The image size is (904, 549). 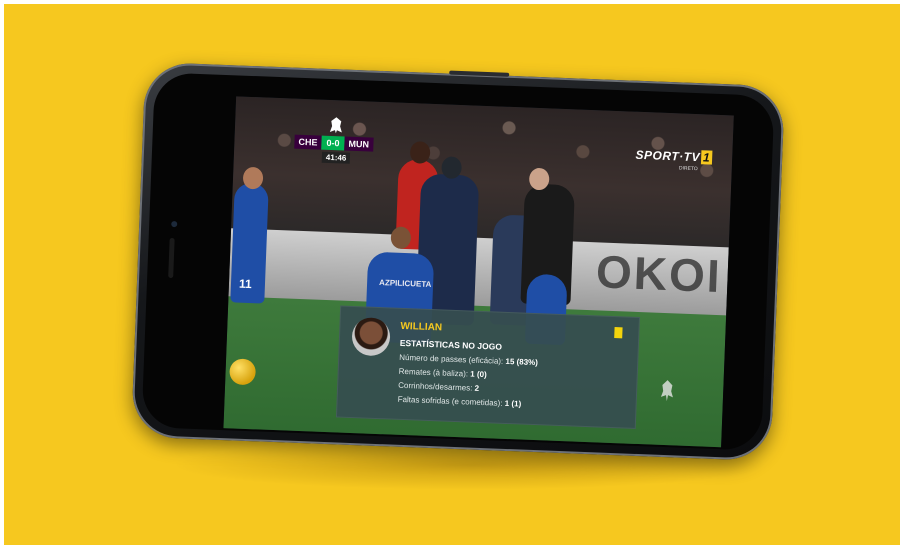 What do you see at coordinates (450, 401) in the screenshot?
I see `stat-label: Faltas sofridas (e cometidas):` at bounding box center [450, 401].